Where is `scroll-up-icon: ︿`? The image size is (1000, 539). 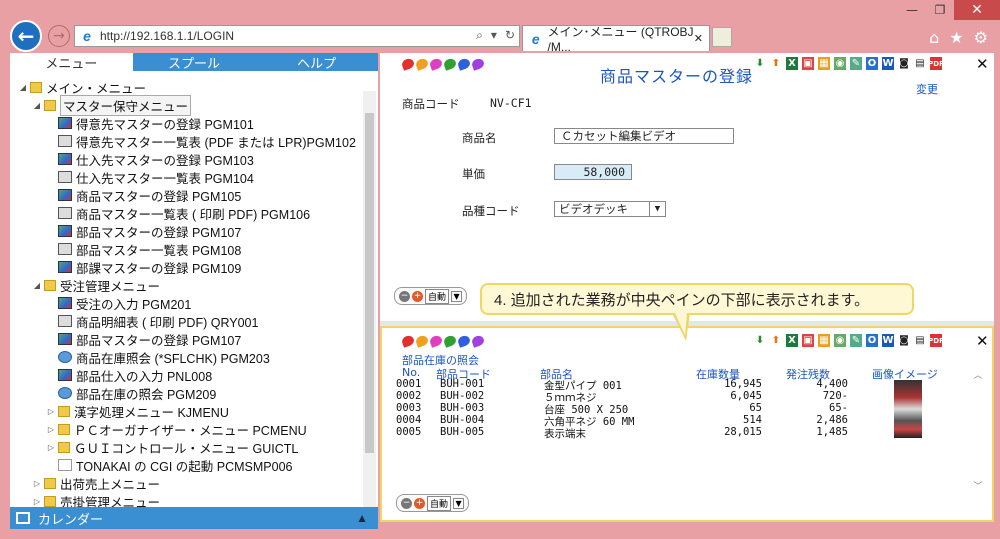 scroll-up-icon: ︿ is located at coordinates (978, 374).